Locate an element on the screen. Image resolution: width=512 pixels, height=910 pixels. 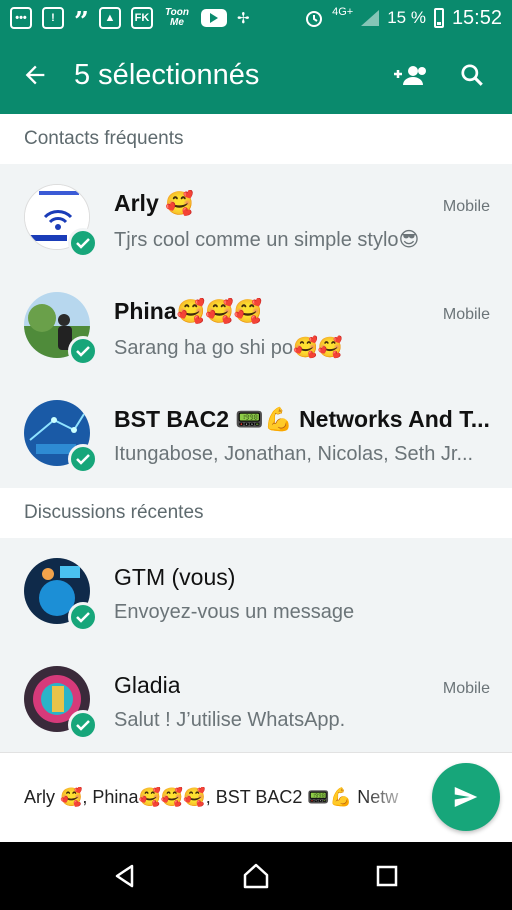
search-button is located at coordinates (472, 75).